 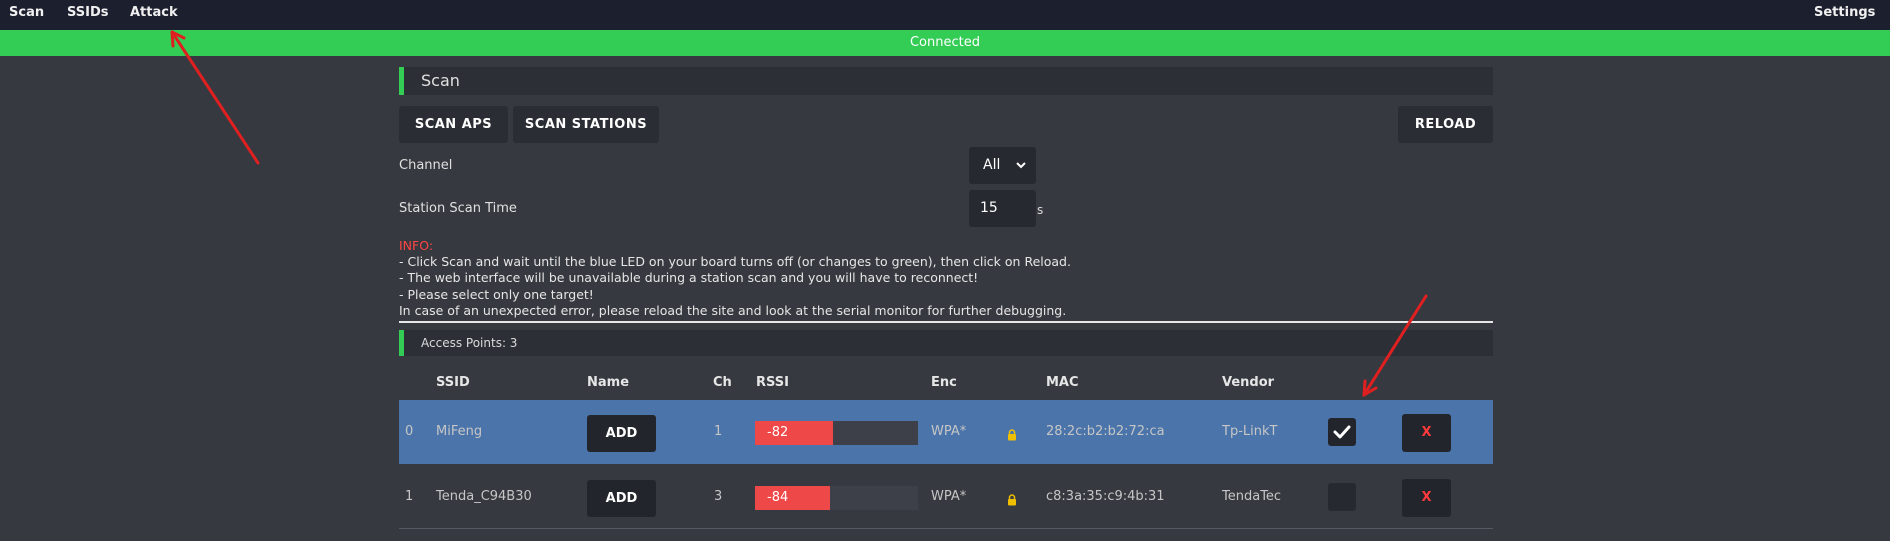 I want to click on col-header-enc: Enc, so click(x=944, y=382).